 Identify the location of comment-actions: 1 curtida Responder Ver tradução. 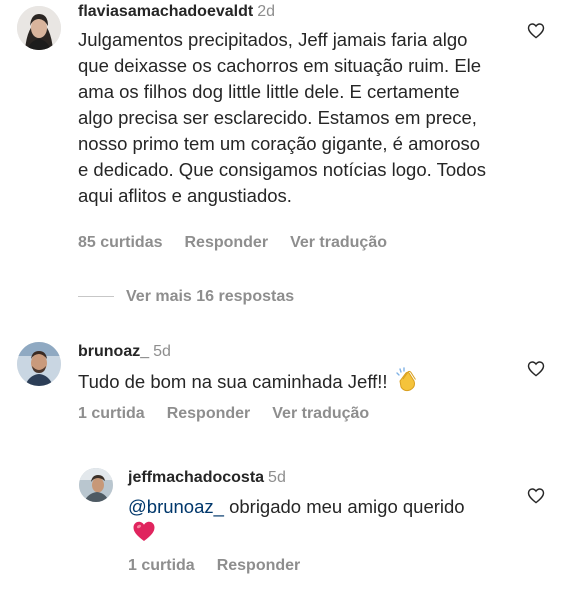
(234, 414).